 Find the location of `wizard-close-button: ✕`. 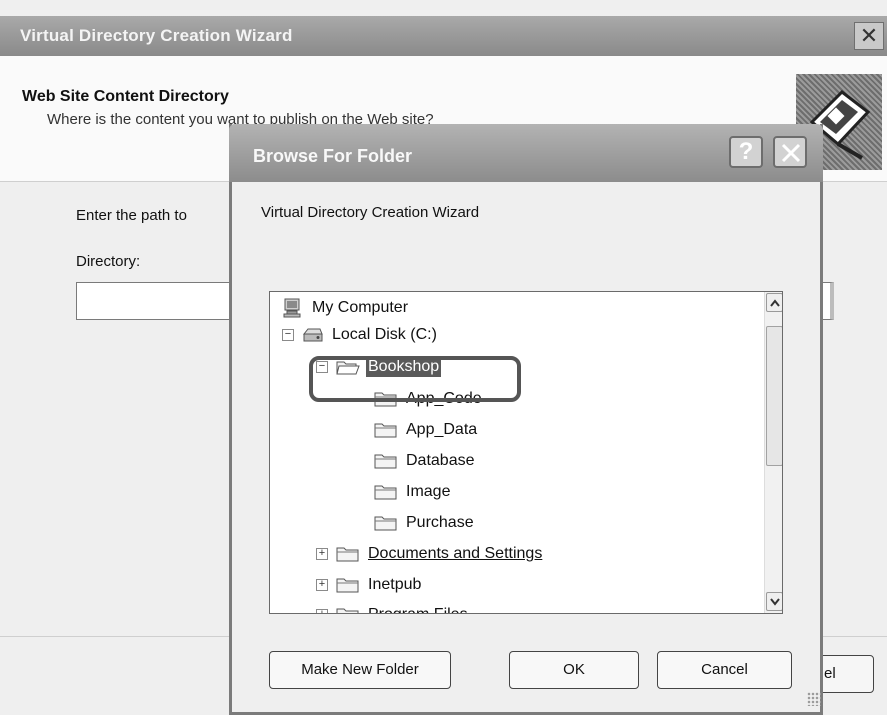

wizard-close-button: ✕ is located at coordinates (869, 36).